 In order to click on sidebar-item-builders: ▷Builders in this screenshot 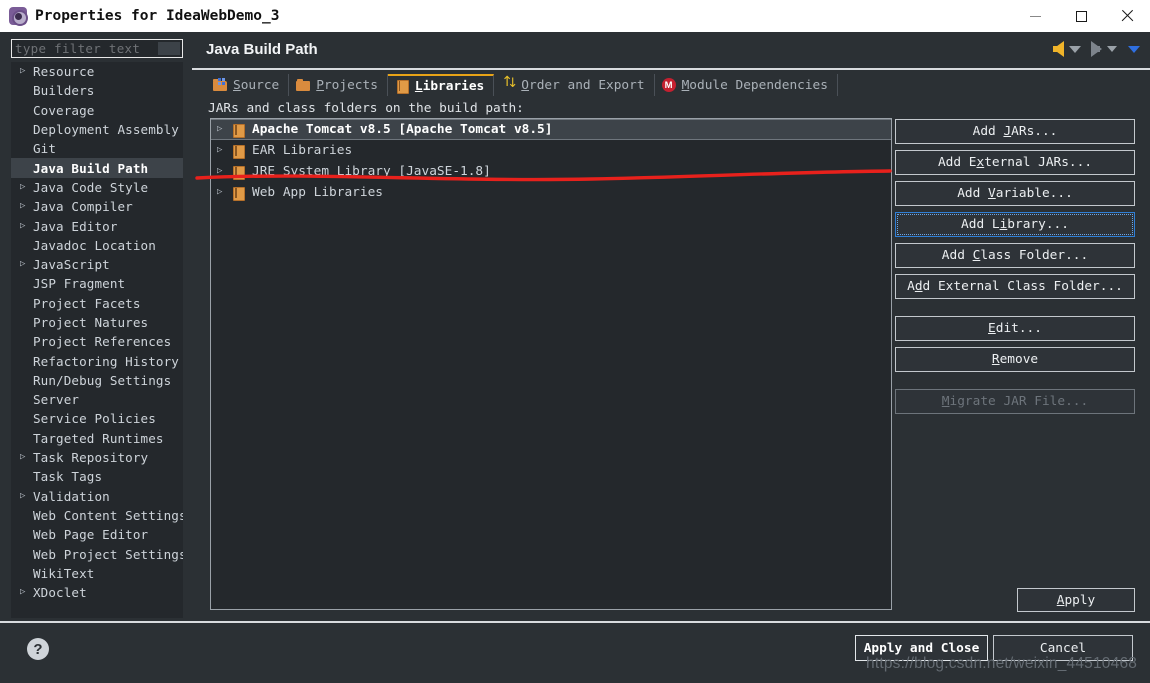, I will do `click(97, 90)`.